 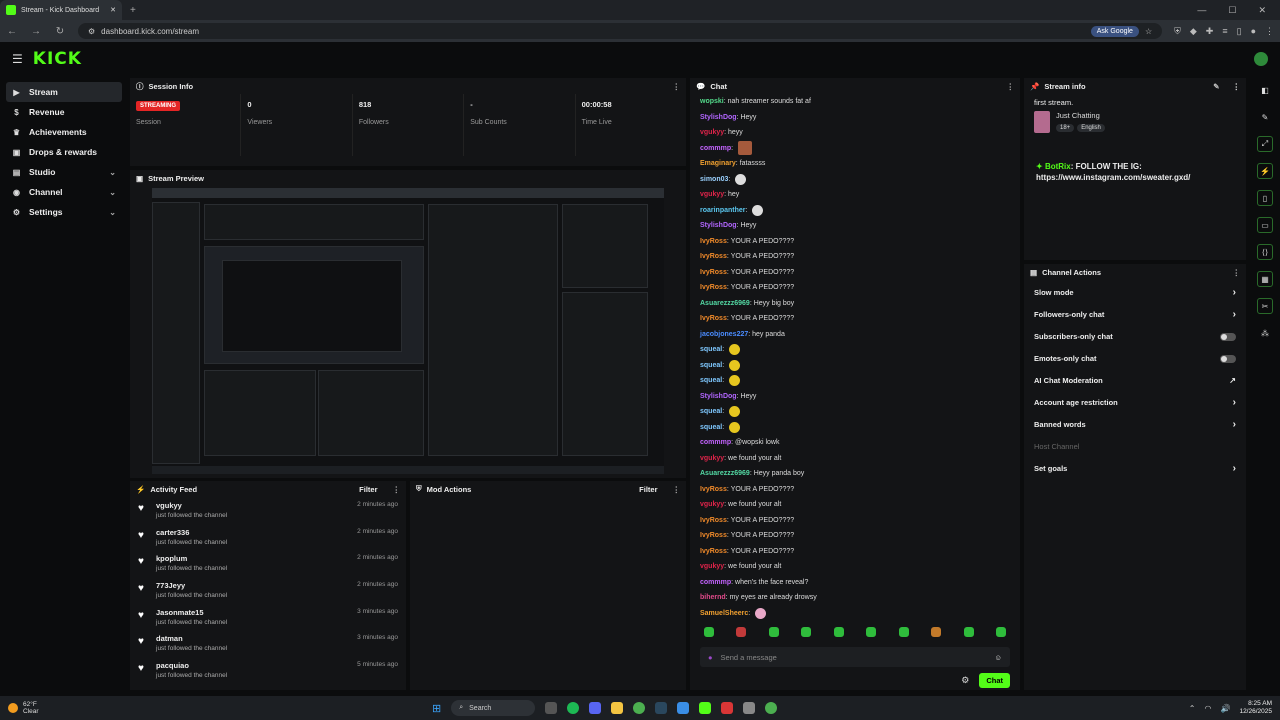 What do you see at coordinates (1135, 315) in the screenshot?
I see `followers-only-action: Followers-only chat ›` at bounding box center [1135, 315].